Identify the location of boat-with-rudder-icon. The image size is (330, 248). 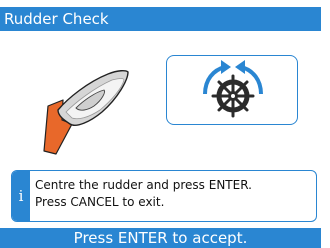
(84, 105).